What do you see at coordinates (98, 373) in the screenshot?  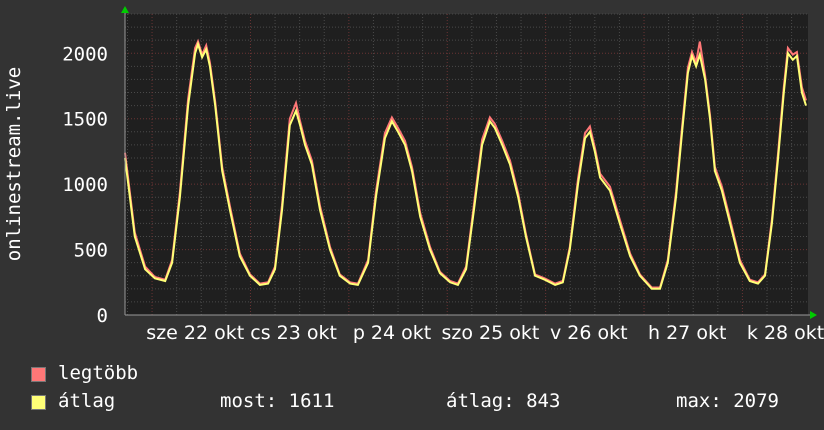 I see `legend-label-legtobb: legtöbb` at bounding box center [98, 373].